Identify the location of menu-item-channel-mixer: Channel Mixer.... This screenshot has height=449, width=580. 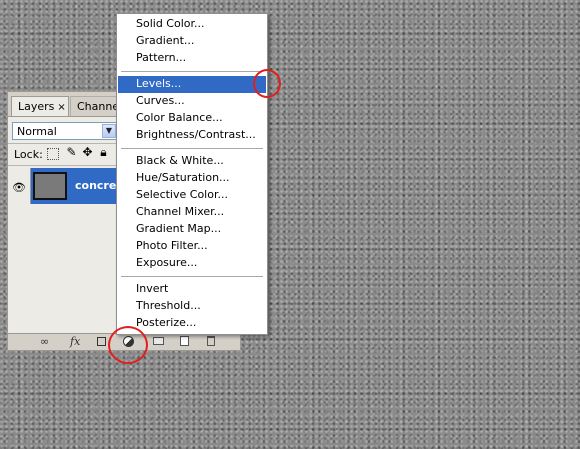
(192, 212).